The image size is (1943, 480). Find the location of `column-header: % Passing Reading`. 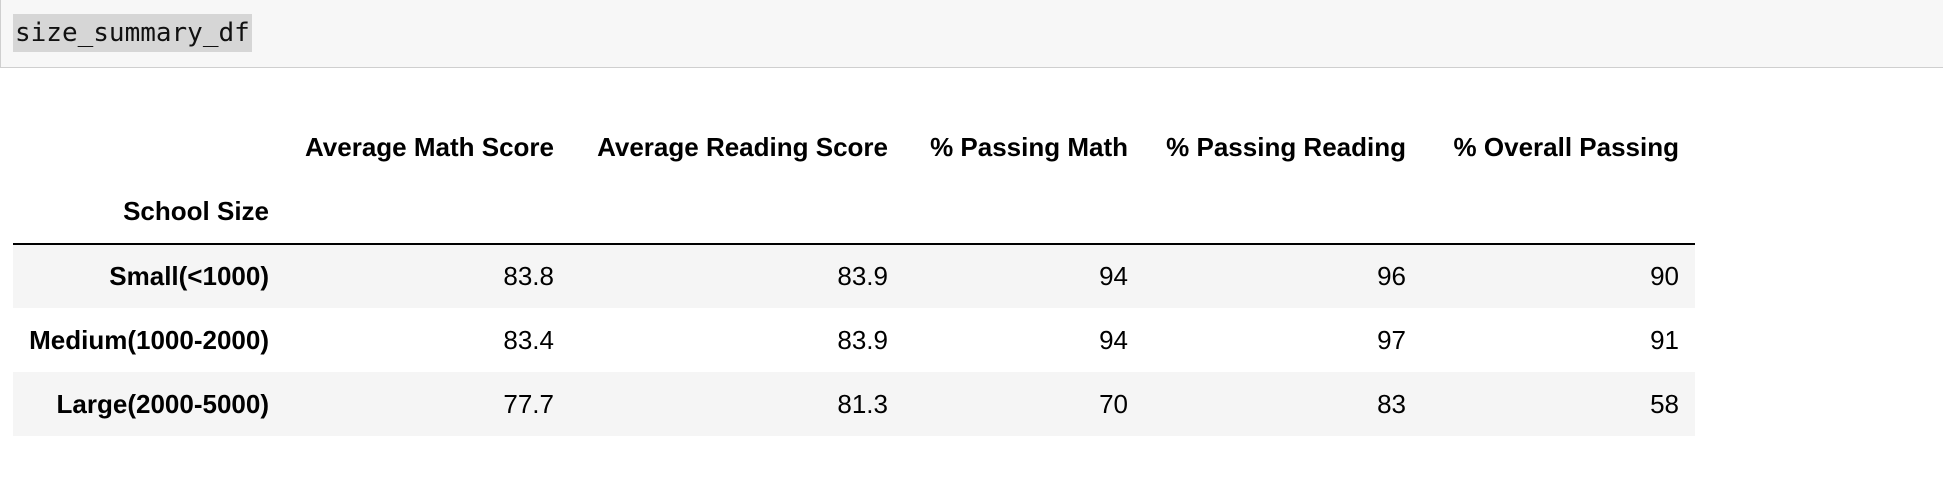

column-header: % Passing Reading is located at coordinates (1286, 146).